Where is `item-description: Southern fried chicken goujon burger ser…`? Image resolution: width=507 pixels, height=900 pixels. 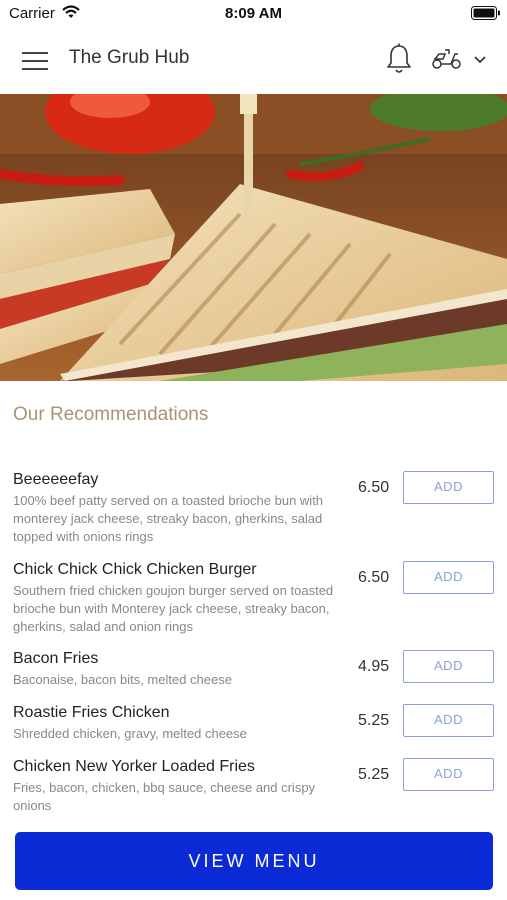 item-description: Southern fried chicken goujon burger ser… is located at coordinates (173, 608).